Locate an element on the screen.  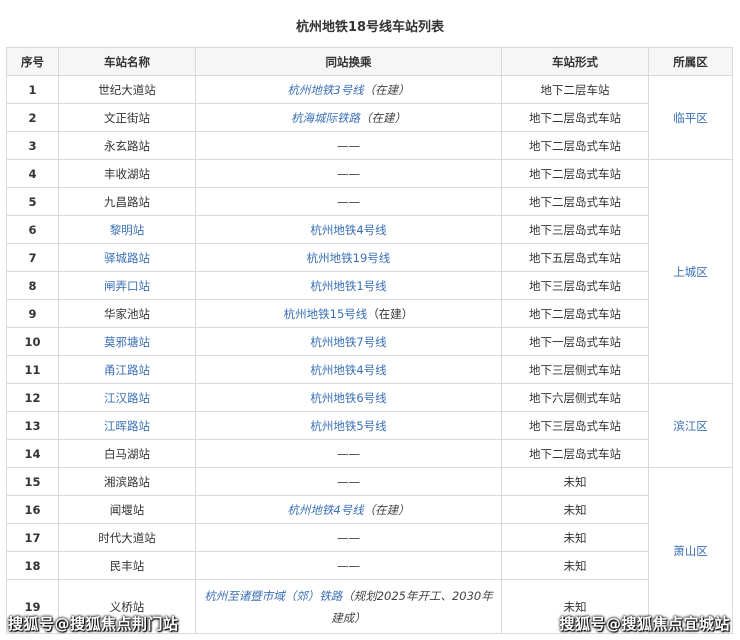
row-seq: 5 is located at coordinates (32, 201).